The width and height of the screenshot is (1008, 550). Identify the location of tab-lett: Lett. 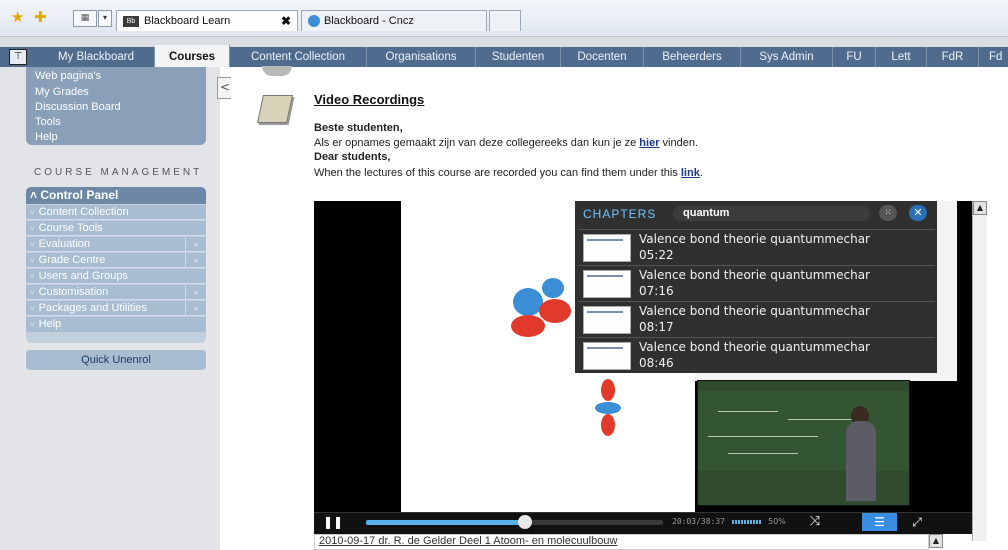
(901, 57).